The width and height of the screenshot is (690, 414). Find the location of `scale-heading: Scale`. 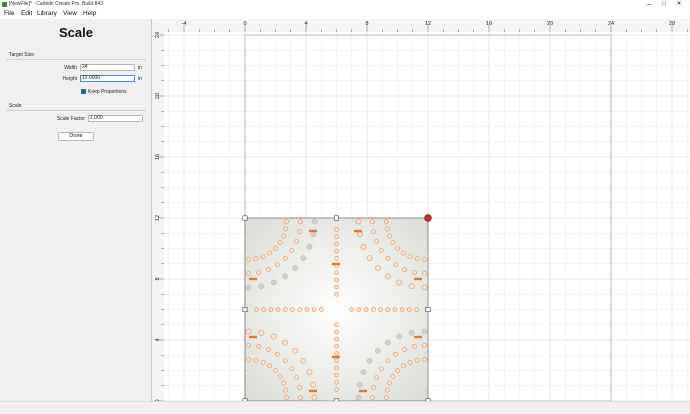

scale-heading: Scale is located at coordinates (15, 106).